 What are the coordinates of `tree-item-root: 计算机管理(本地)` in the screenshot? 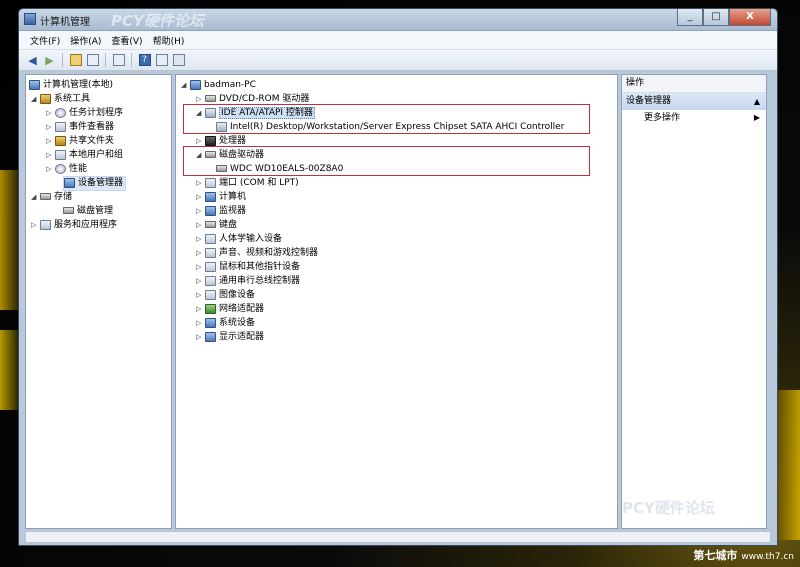 It's located at (71, 85).